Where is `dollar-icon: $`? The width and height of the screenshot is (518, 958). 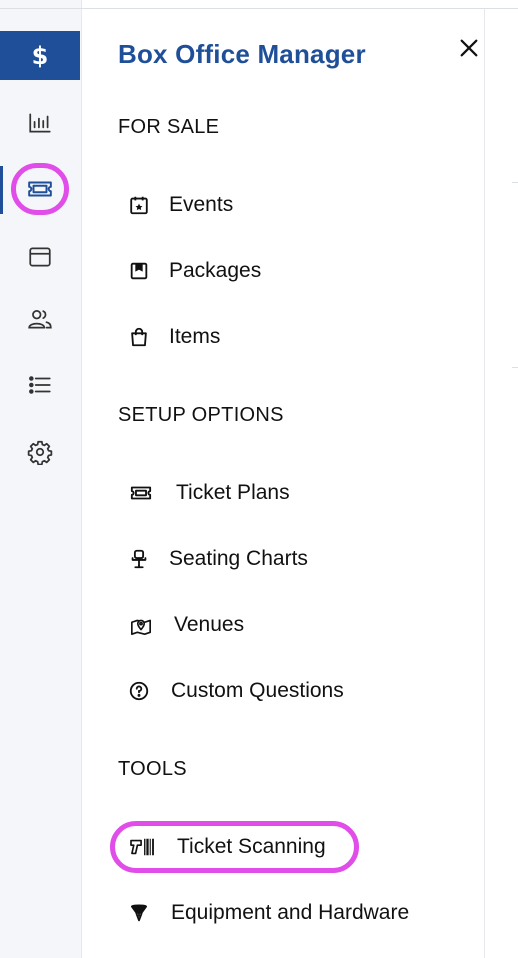
dollar-icon: $ is located at coordinates (40, 55).